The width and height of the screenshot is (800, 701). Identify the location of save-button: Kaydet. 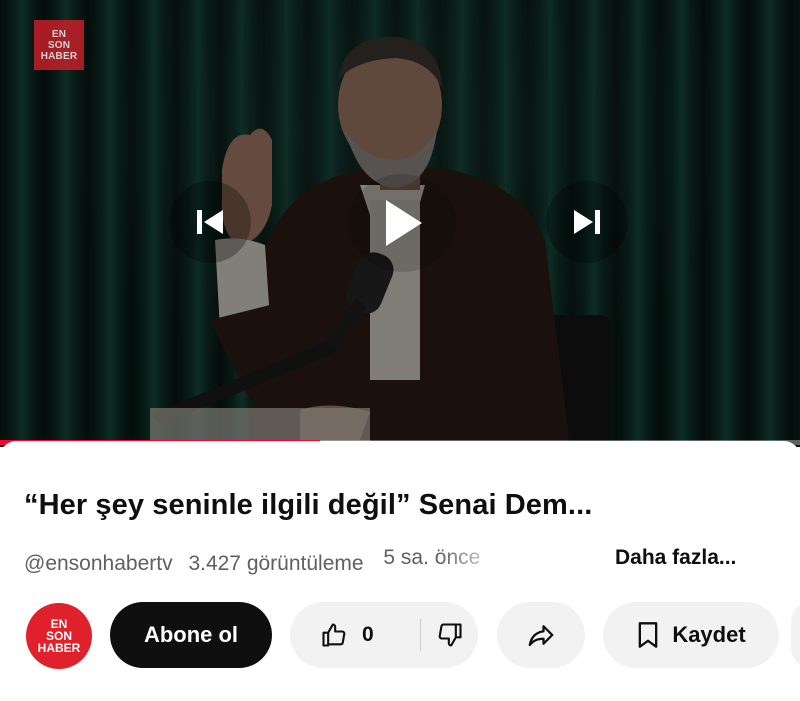
(691, 635).